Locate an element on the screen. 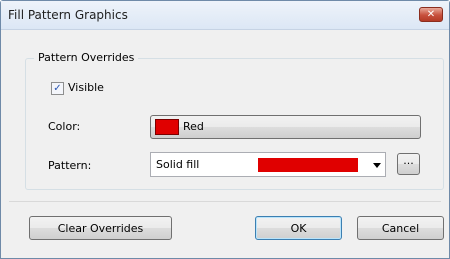 This screenshot has height=259, width=450. pattern-dropdown: Solid fill is located at coordinates (268, 164).